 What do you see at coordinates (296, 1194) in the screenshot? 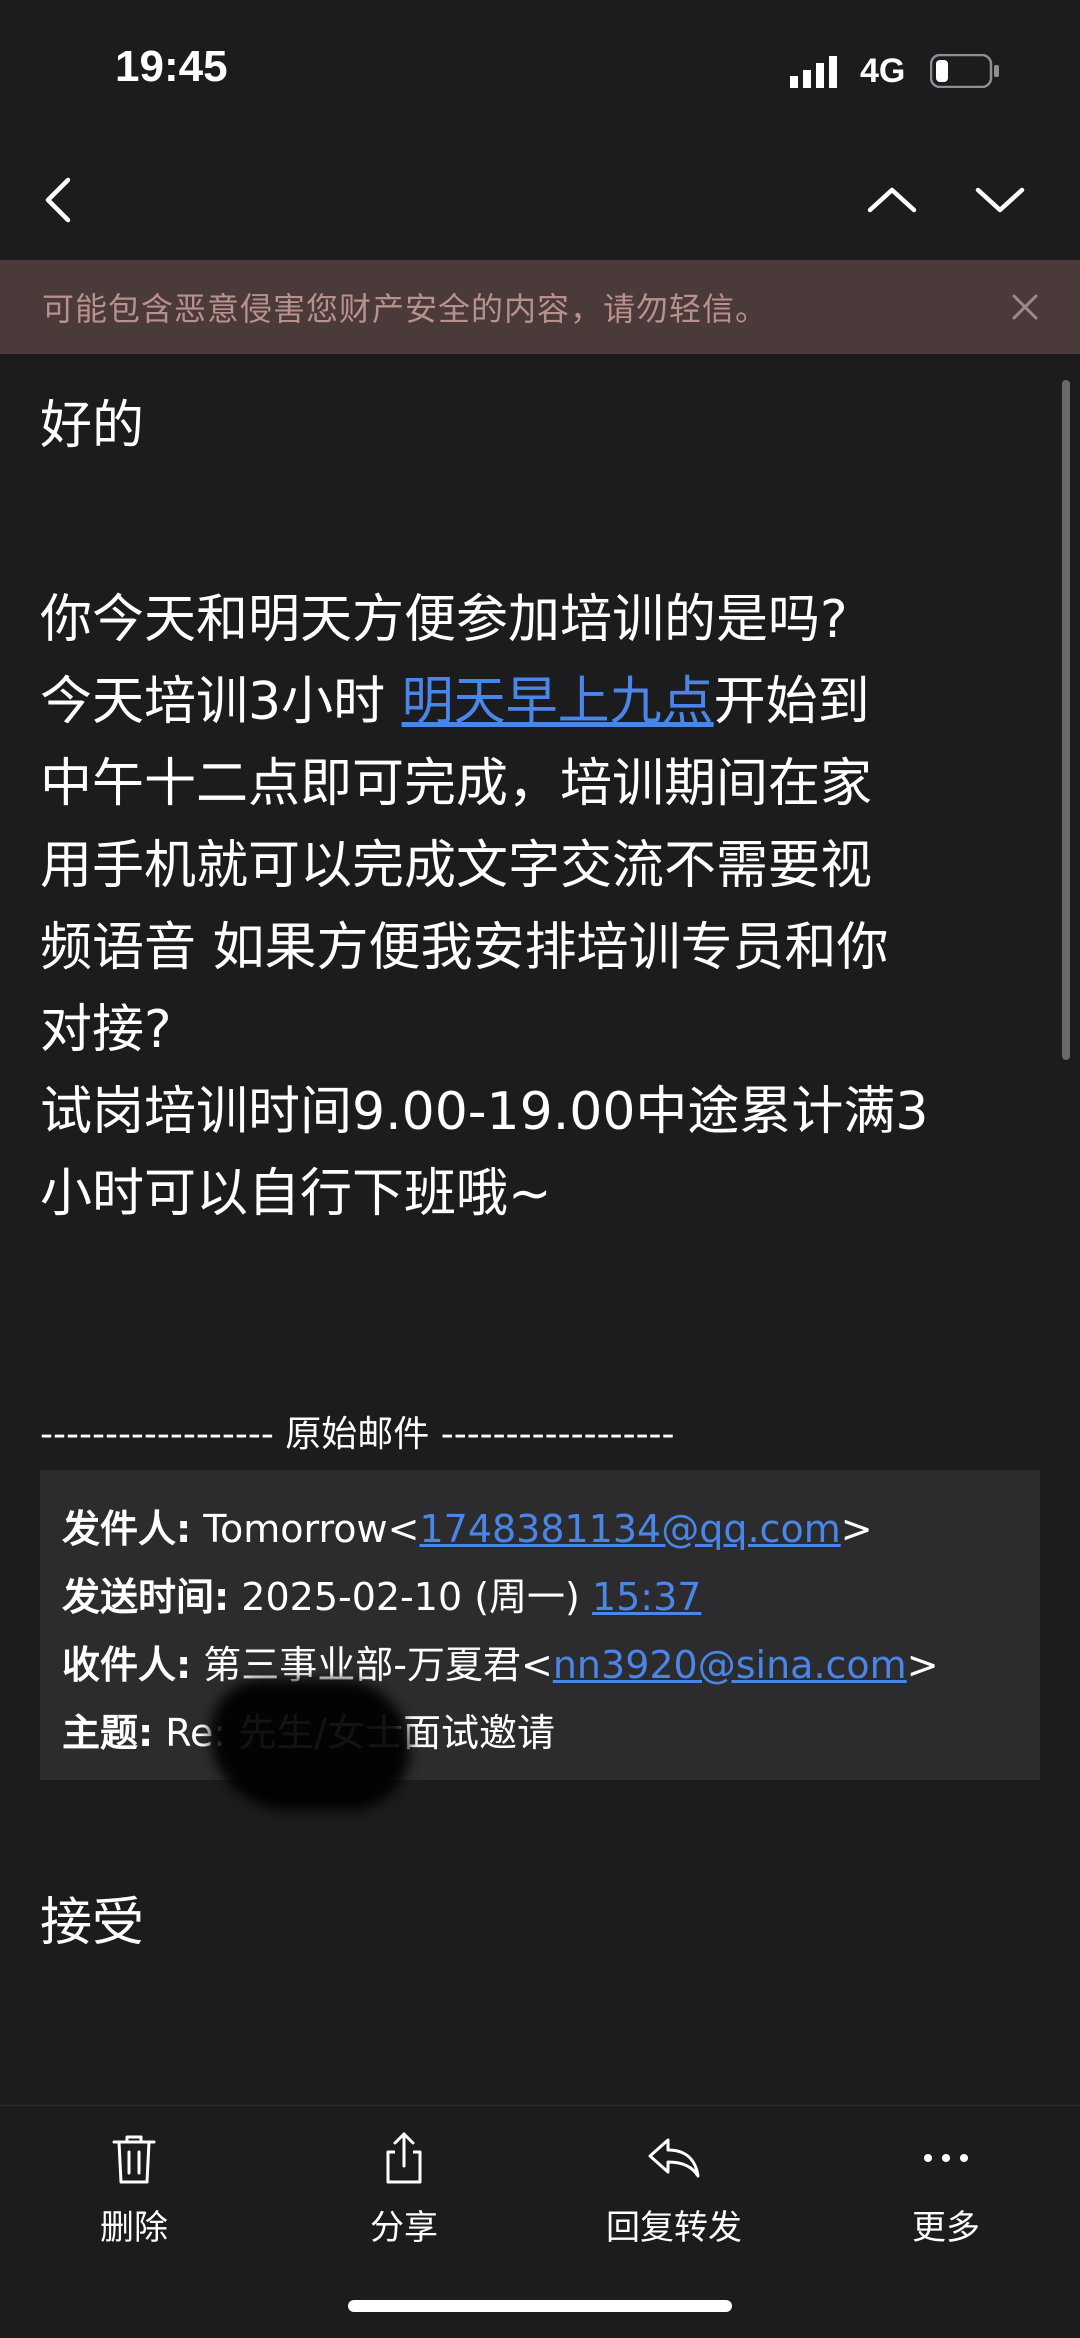
I see `body-line: 小时可以自行下班哦~` at bounding box center [296, 1194].